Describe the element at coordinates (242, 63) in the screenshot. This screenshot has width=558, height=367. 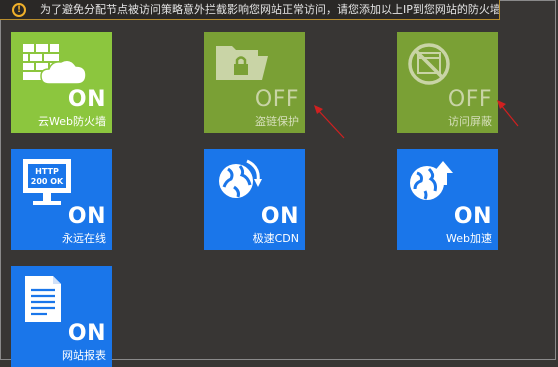
I see `locked-folder-icon` at that location.